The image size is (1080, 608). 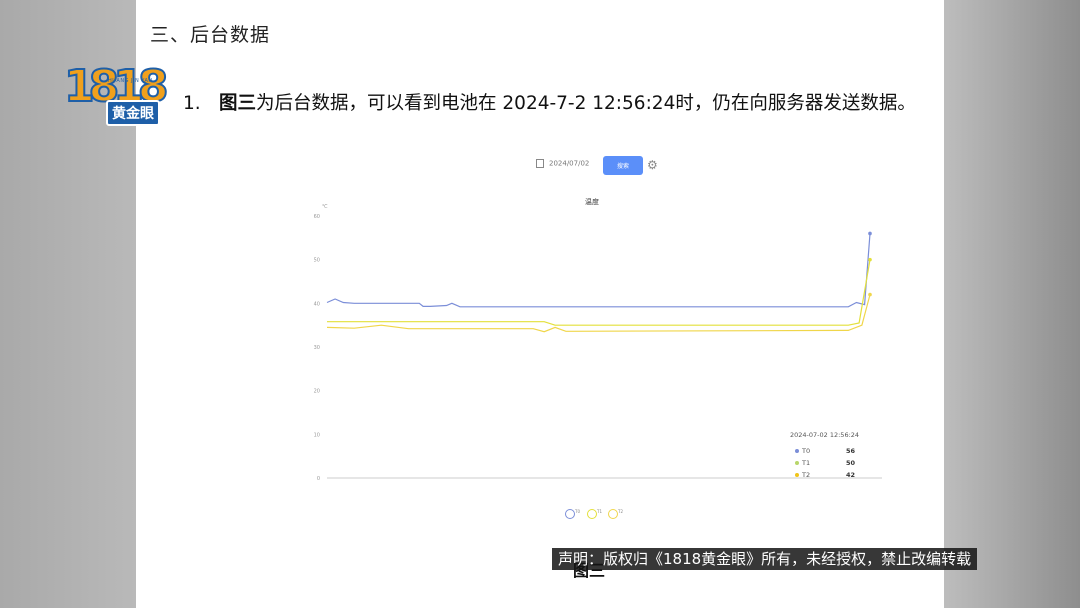 I want to click on chart-title: 温度, so click(x=592, y=201).